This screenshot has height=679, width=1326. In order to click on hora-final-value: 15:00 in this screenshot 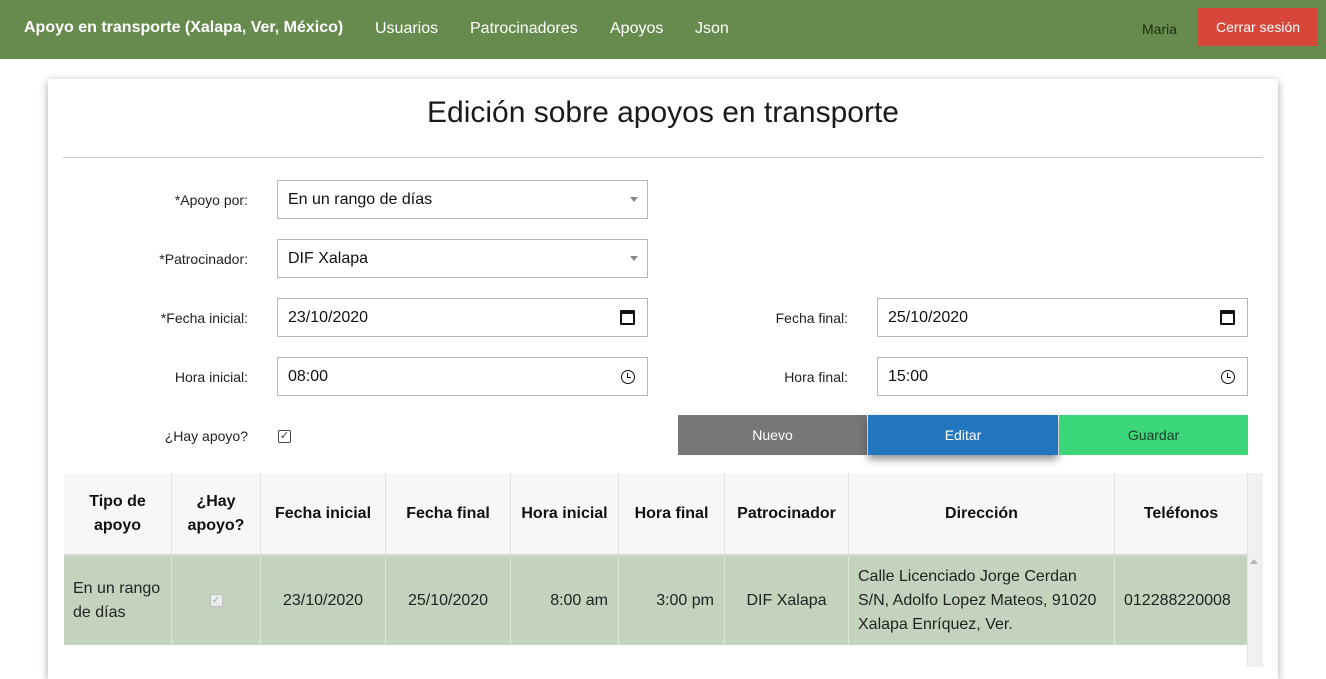, I will do `click(908, 376)`.